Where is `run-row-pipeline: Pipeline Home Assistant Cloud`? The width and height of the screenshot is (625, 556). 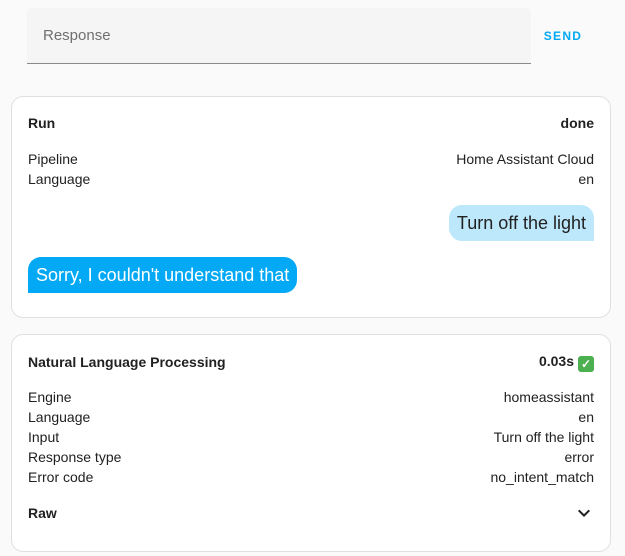 run-row-pipeline: Pipeline Home Assistant Cloud is located at coordinates (311, 159).